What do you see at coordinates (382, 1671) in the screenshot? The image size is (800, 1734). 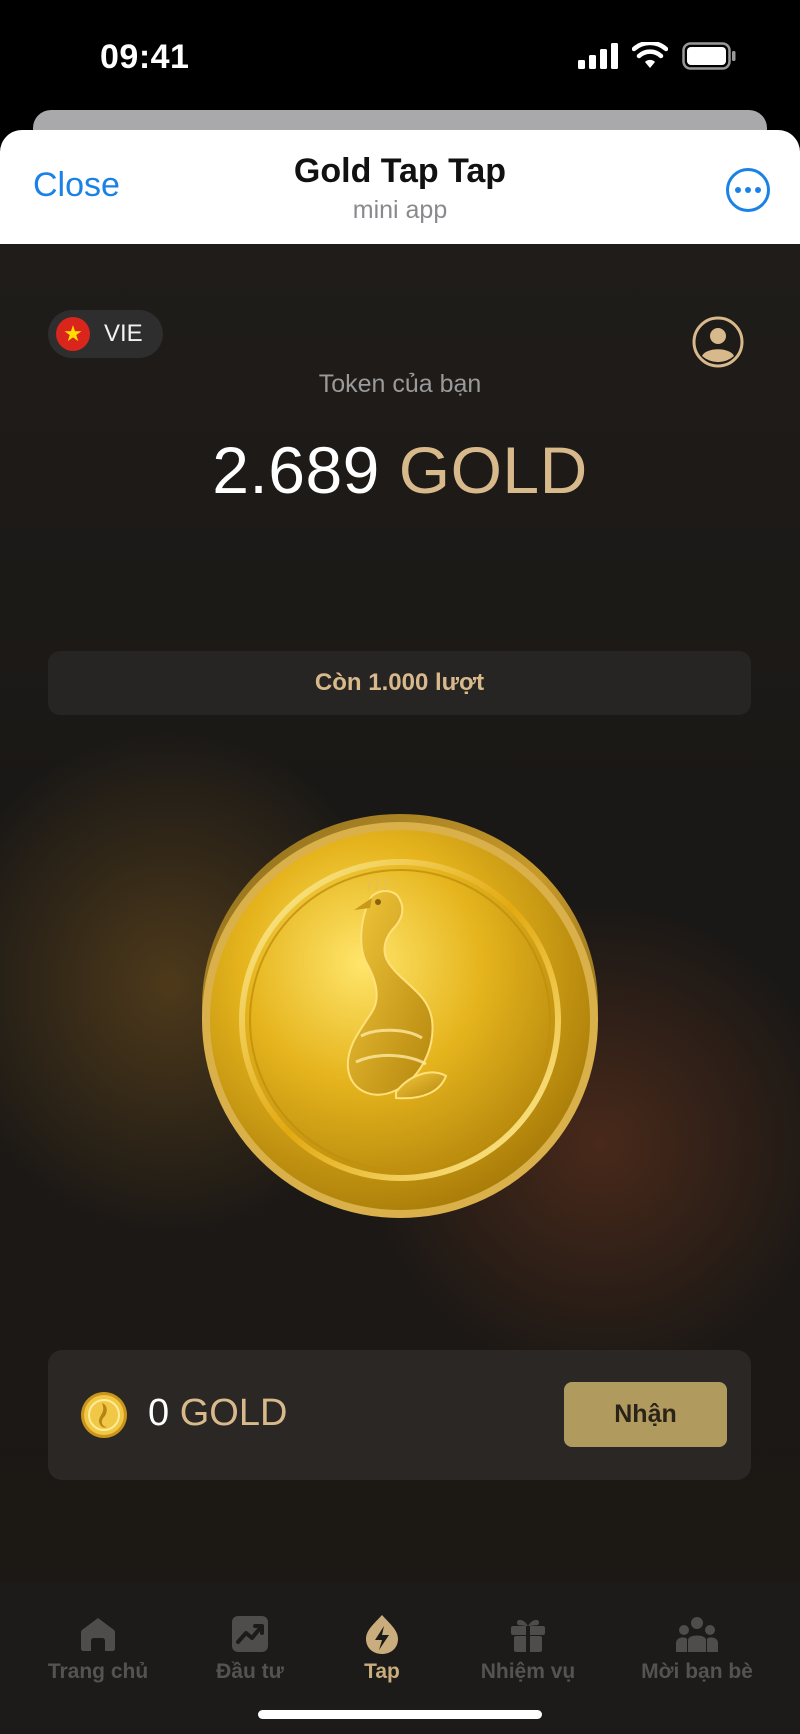 I see `nav-label-tap: Tap` at bounding box center [382, 1671].